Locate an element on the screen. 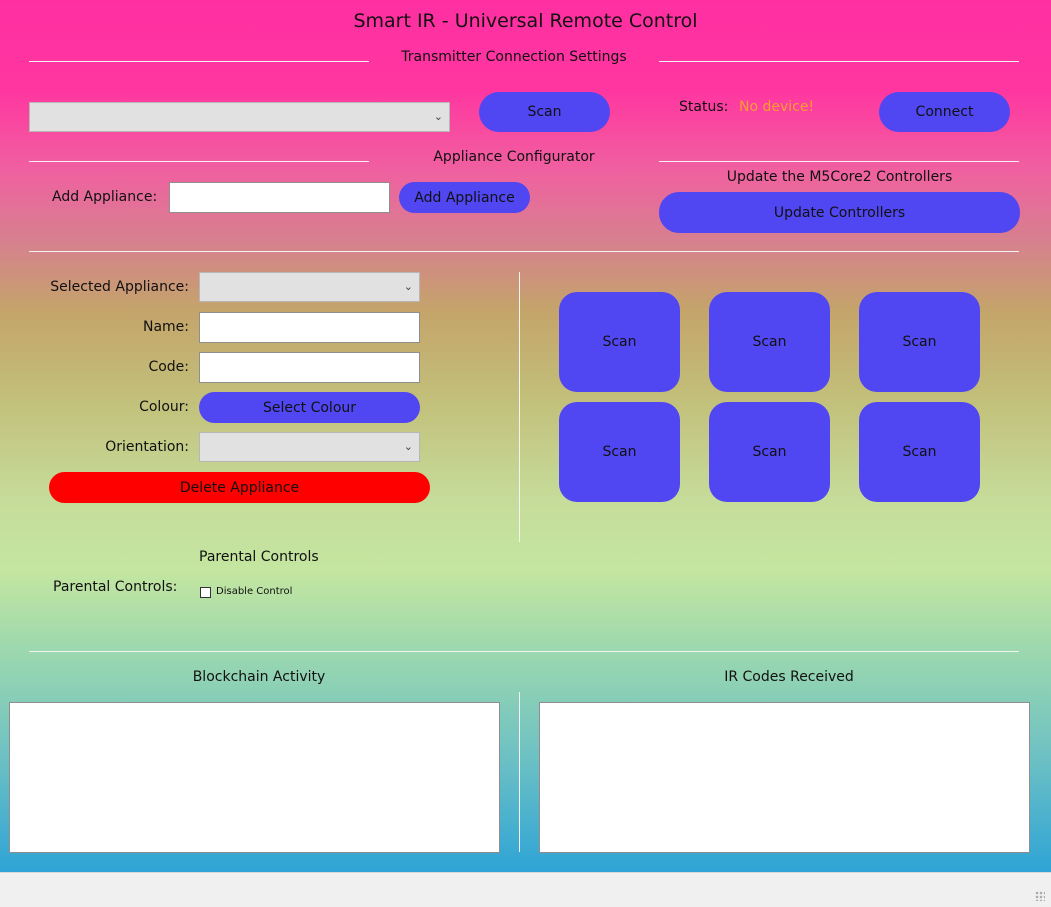  colour-label: Colour: is located at coordinates (164, 407).